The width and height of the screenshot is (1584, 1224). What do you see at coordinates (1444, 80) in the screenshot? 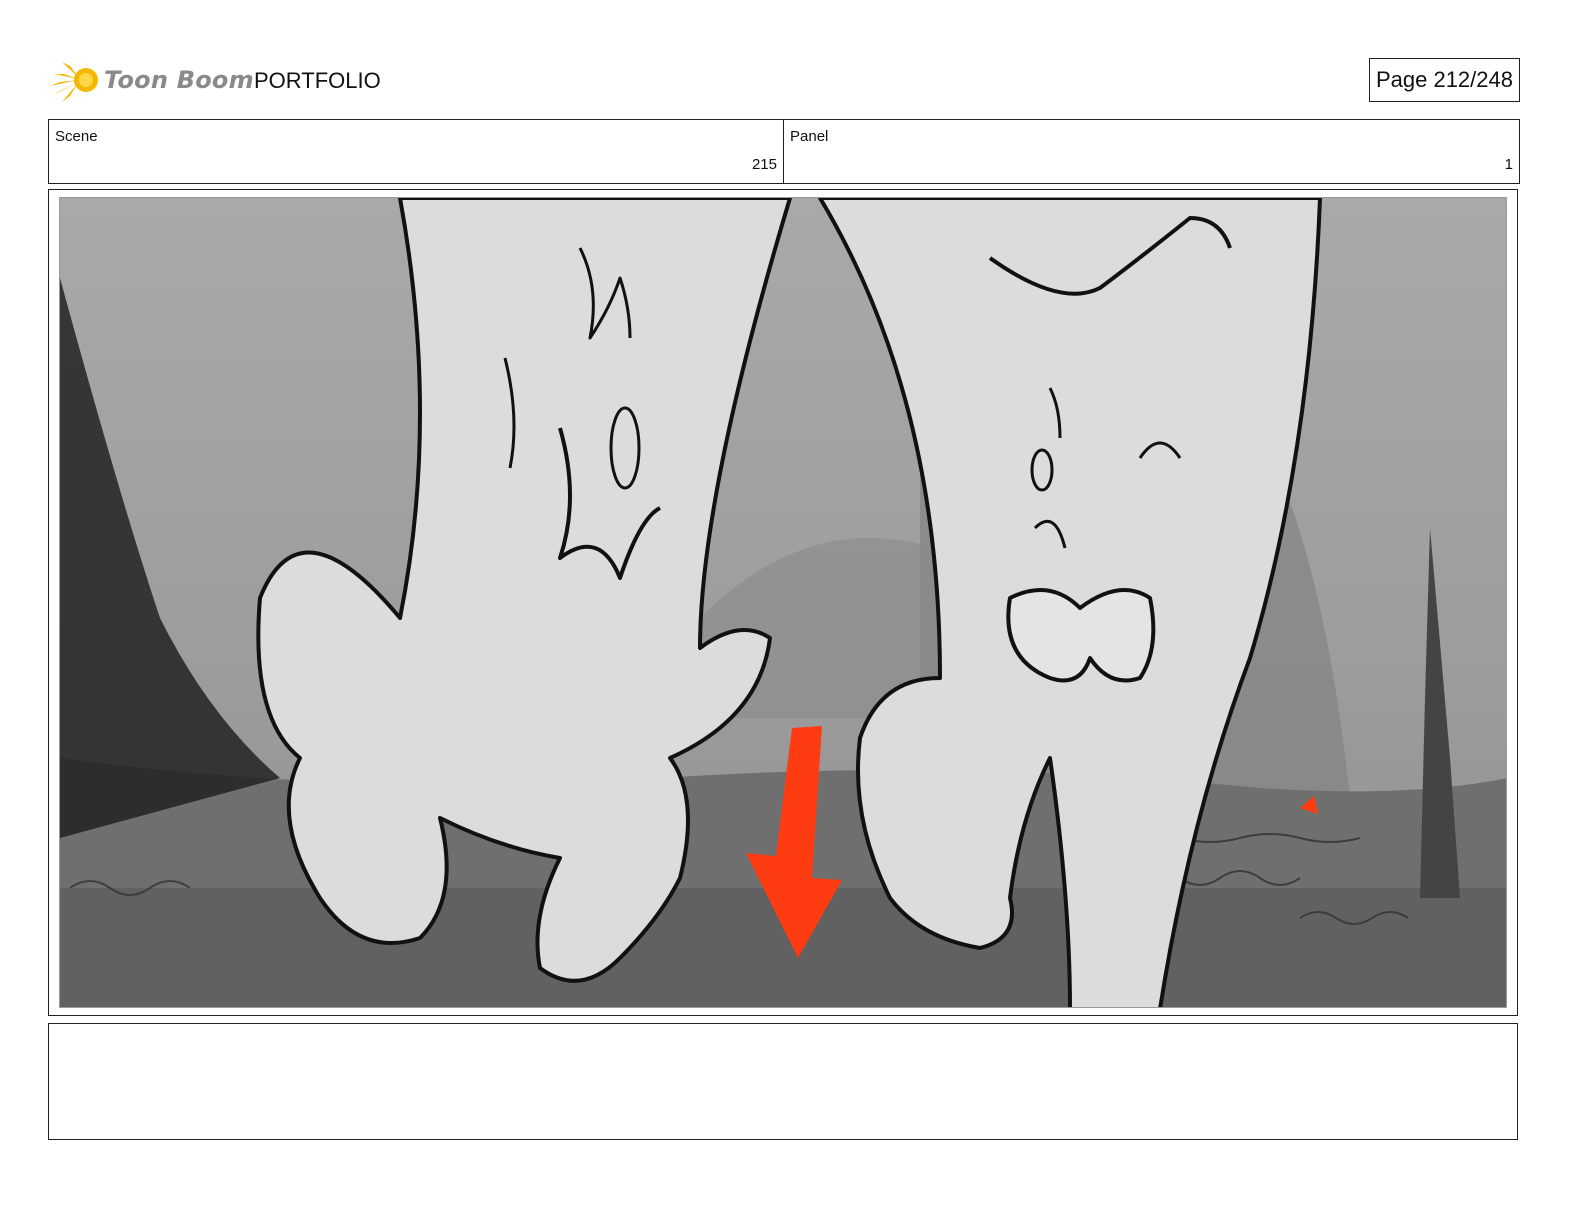
I see `page-indicator: Page 212/248` at bounding box center [1444, 80].